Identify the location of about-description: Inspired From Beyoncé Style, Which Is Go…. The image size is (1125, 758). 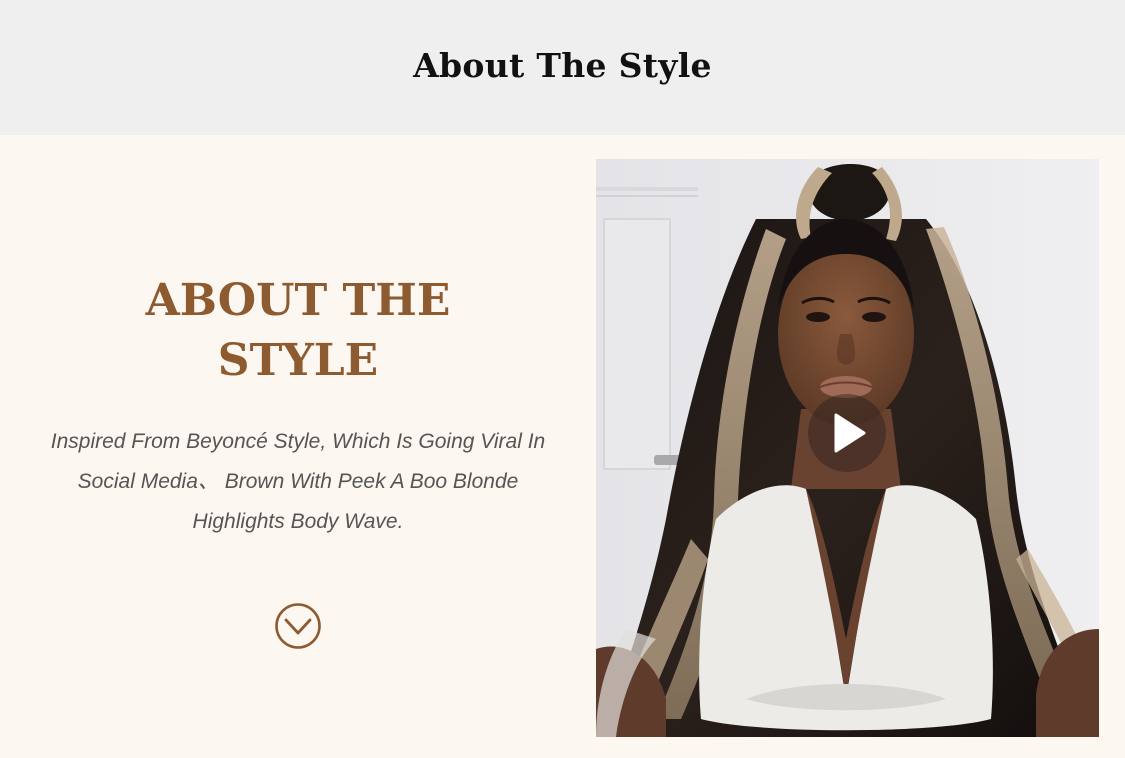
(298, 481).